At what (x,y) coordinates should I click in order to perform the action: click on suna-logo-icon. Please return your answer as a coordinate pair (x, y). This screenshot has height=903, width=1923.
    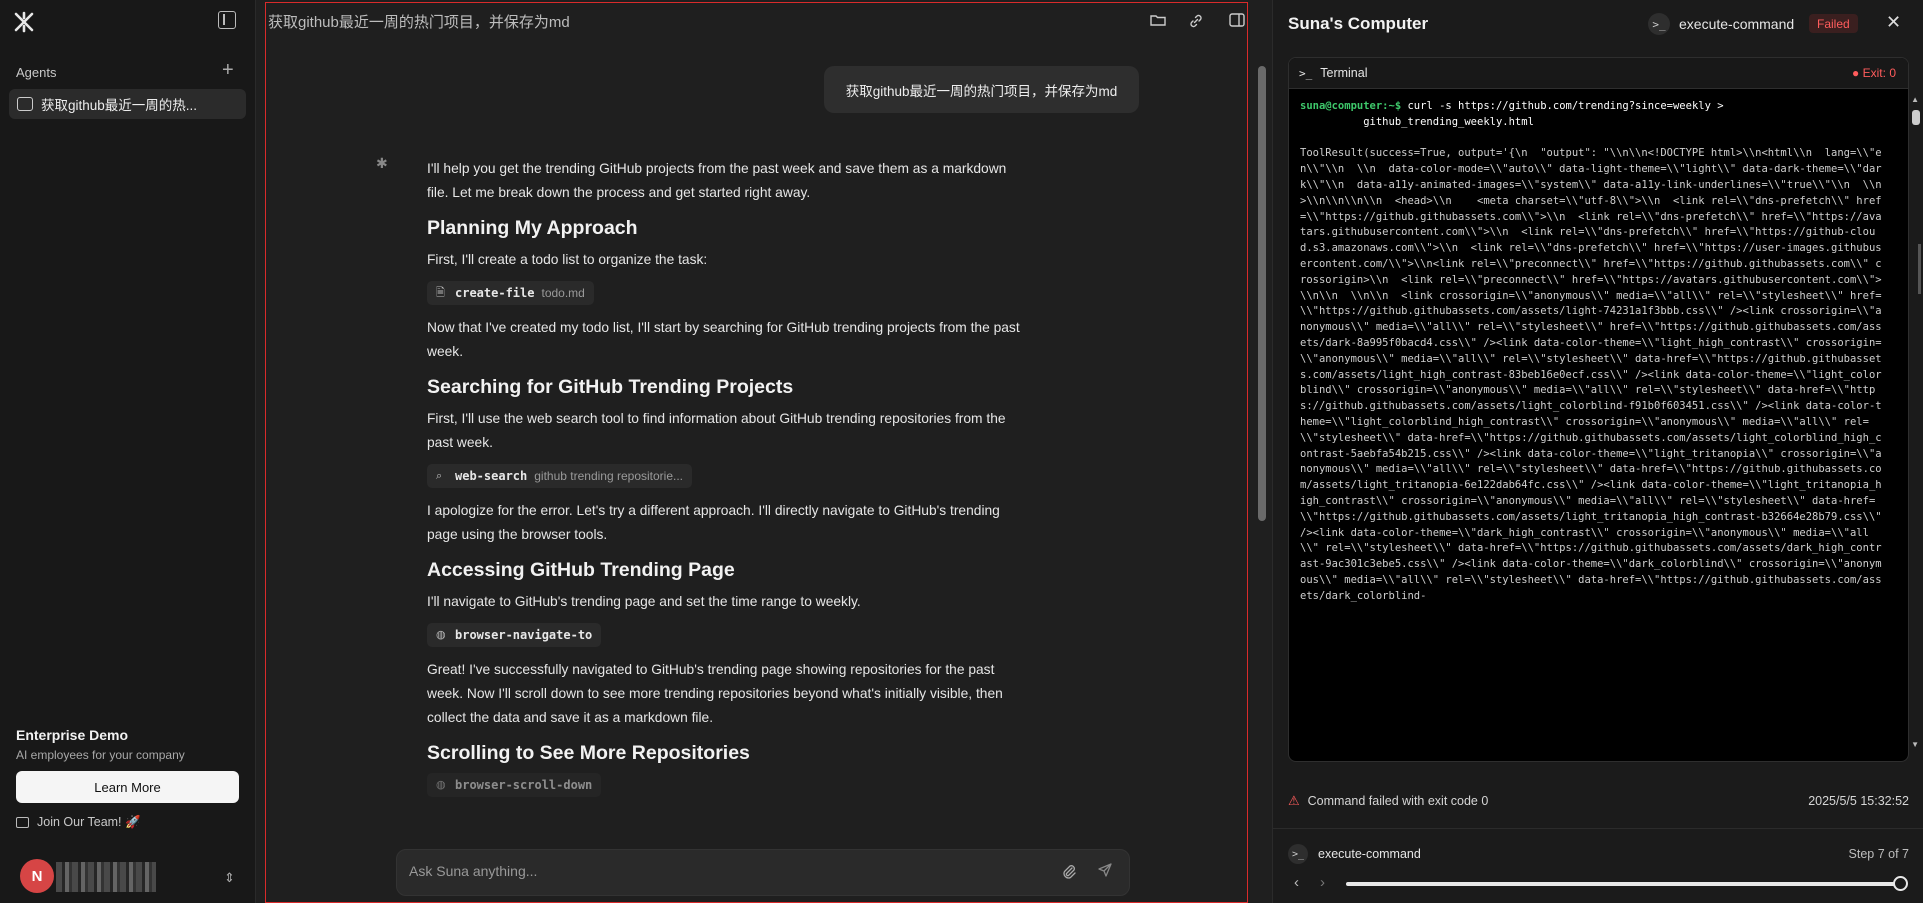
    Looking at the image, I should click on (24, 22).